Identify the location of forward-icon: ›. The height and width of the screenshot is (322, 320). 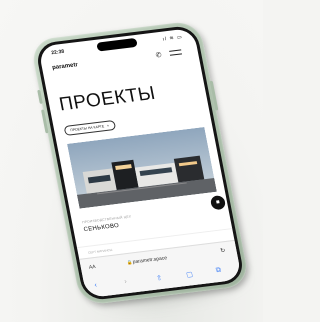
(126, 281).